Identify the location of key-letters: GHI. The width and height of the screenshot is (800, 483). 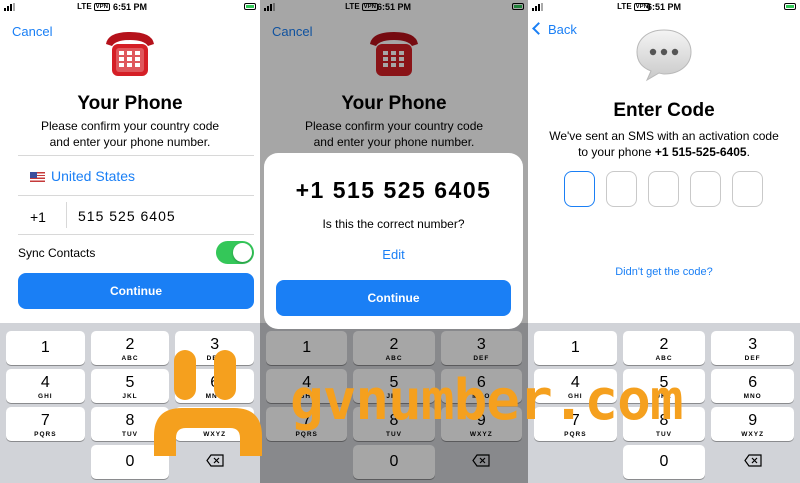
(45, 396).